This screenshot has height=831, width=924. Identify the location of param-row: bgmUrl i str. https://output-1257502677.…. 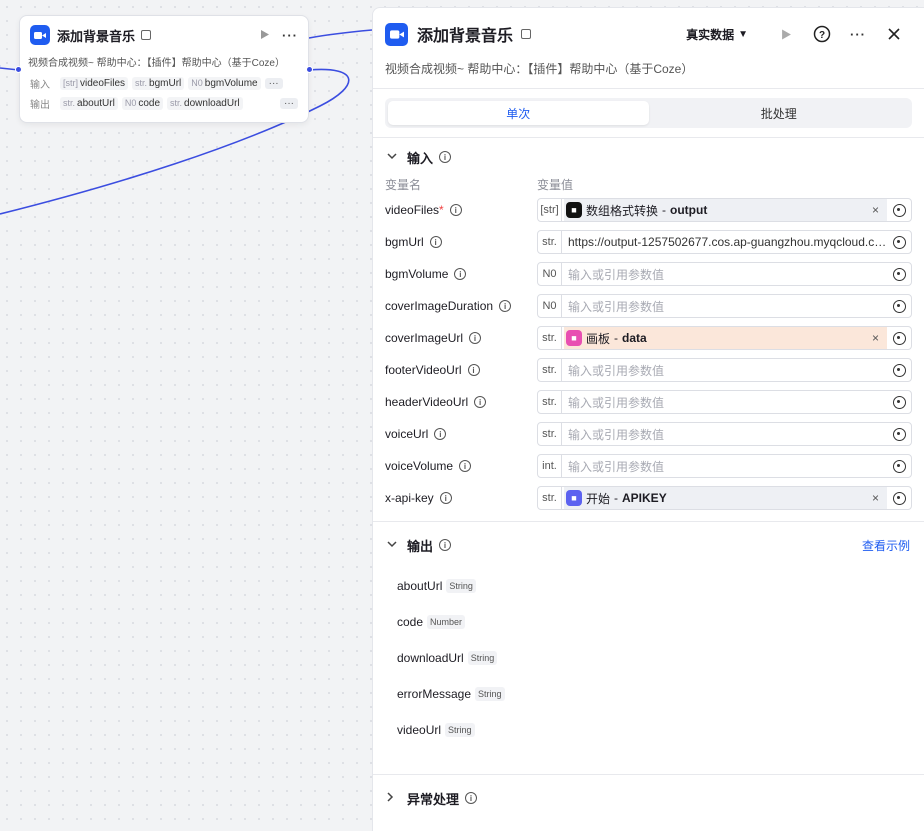
(648, 242).